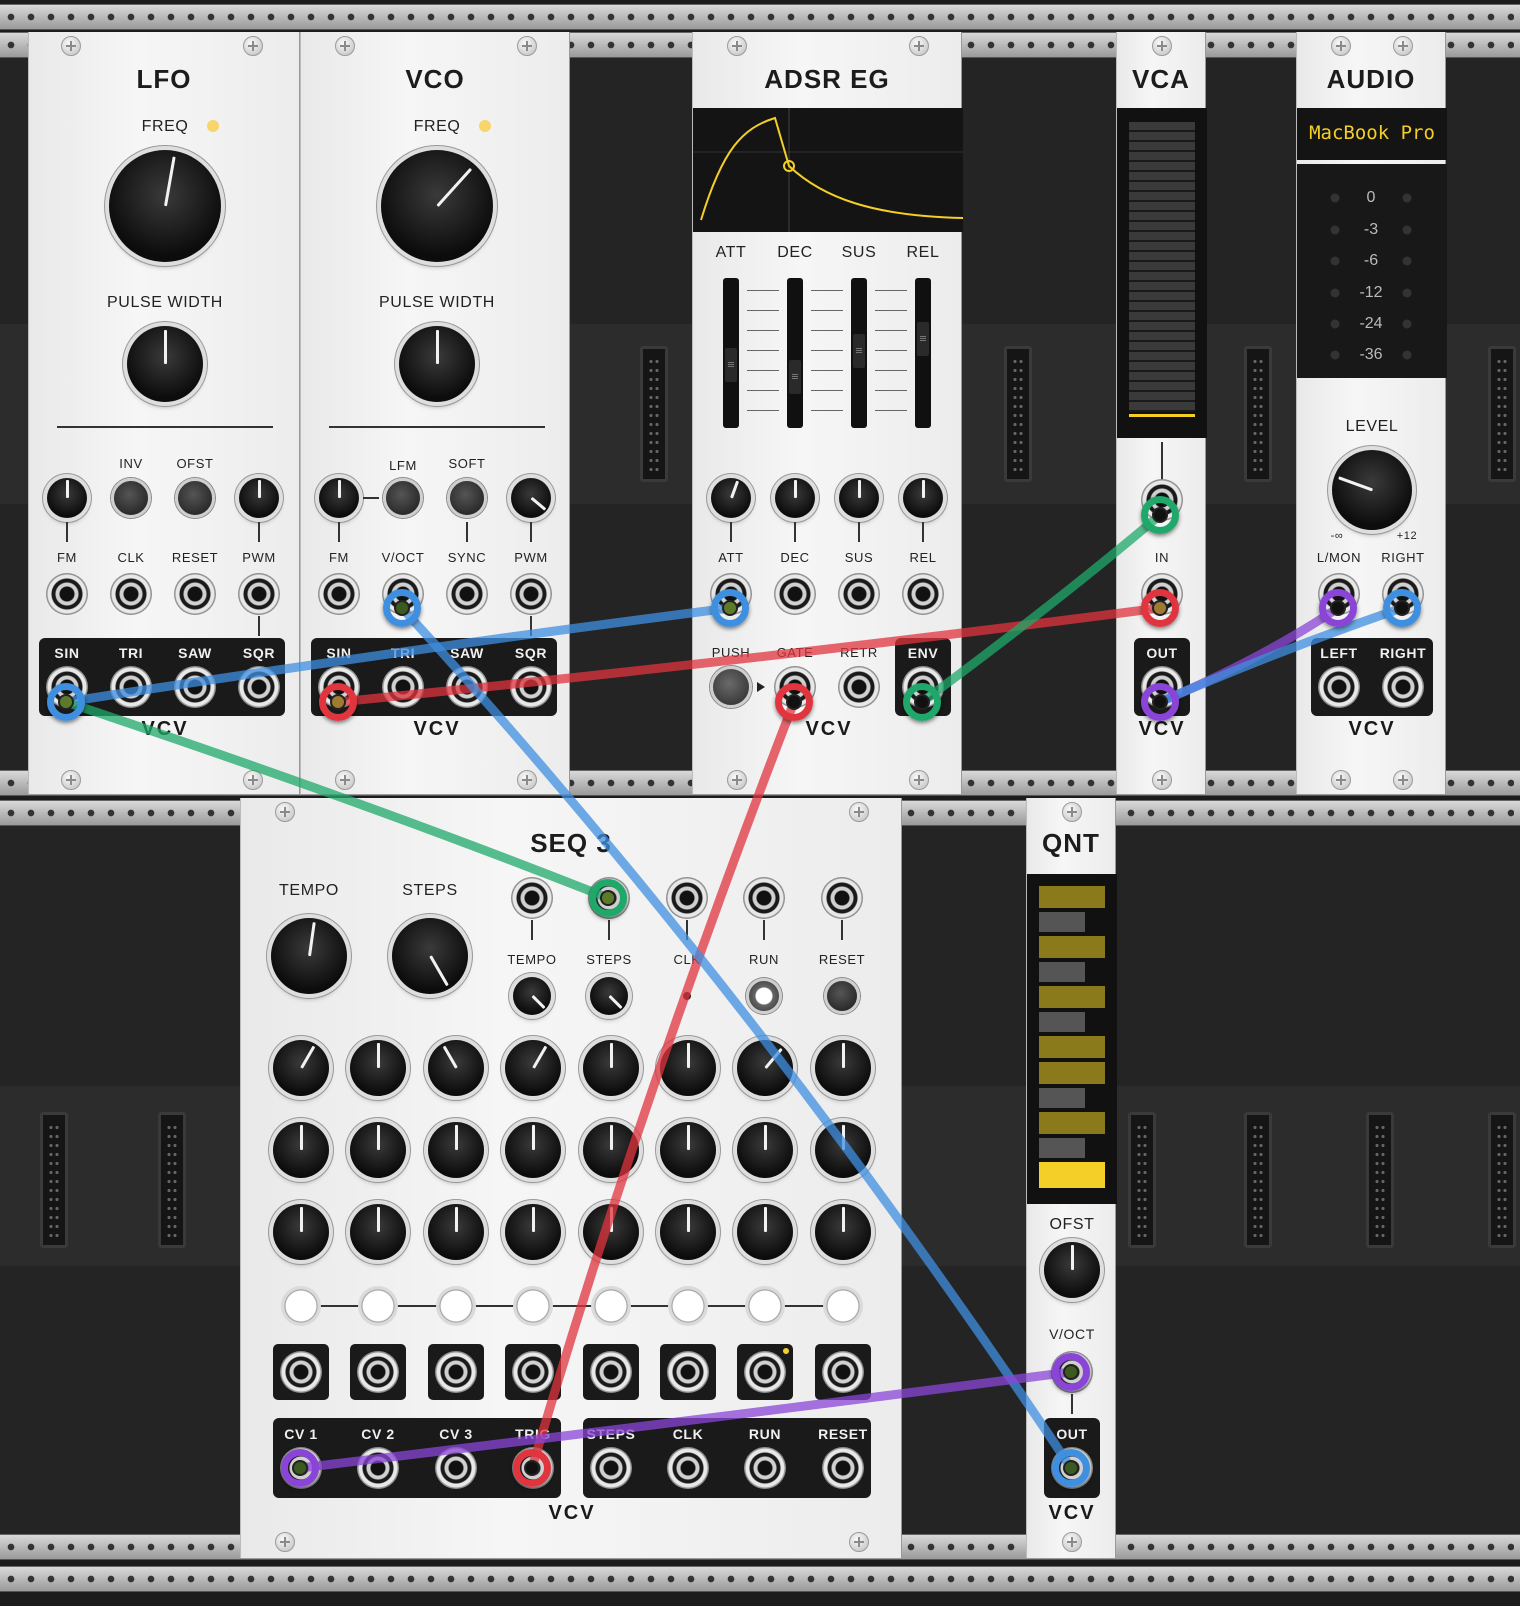 This screenshot has height=1606, width=1520. Describe the element at coordinates (467, 498) in the screenshot. I see `soft-button` at that location.